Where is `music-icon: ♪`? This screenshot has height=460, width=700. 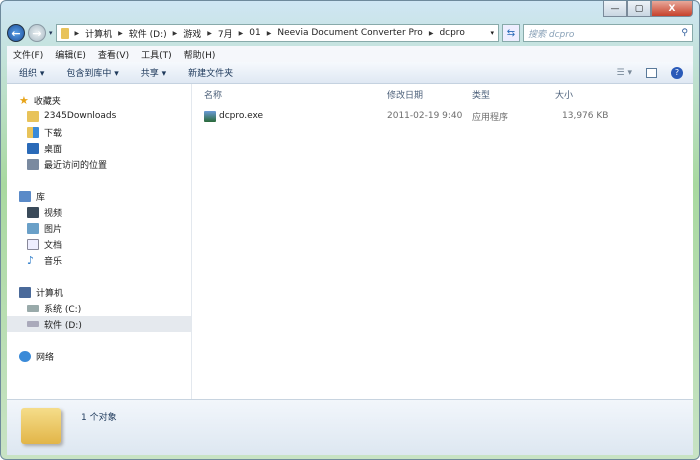
music-icon: ♪ is located at coordinates (31, 260).